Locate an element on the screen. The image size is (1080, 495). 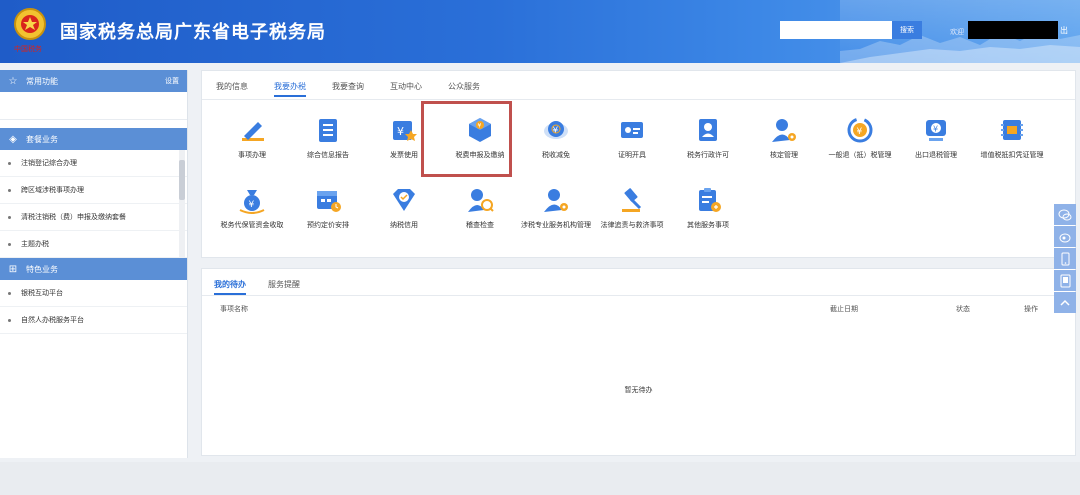
service-label: 证明开具 is located at coordinates (632, 155).